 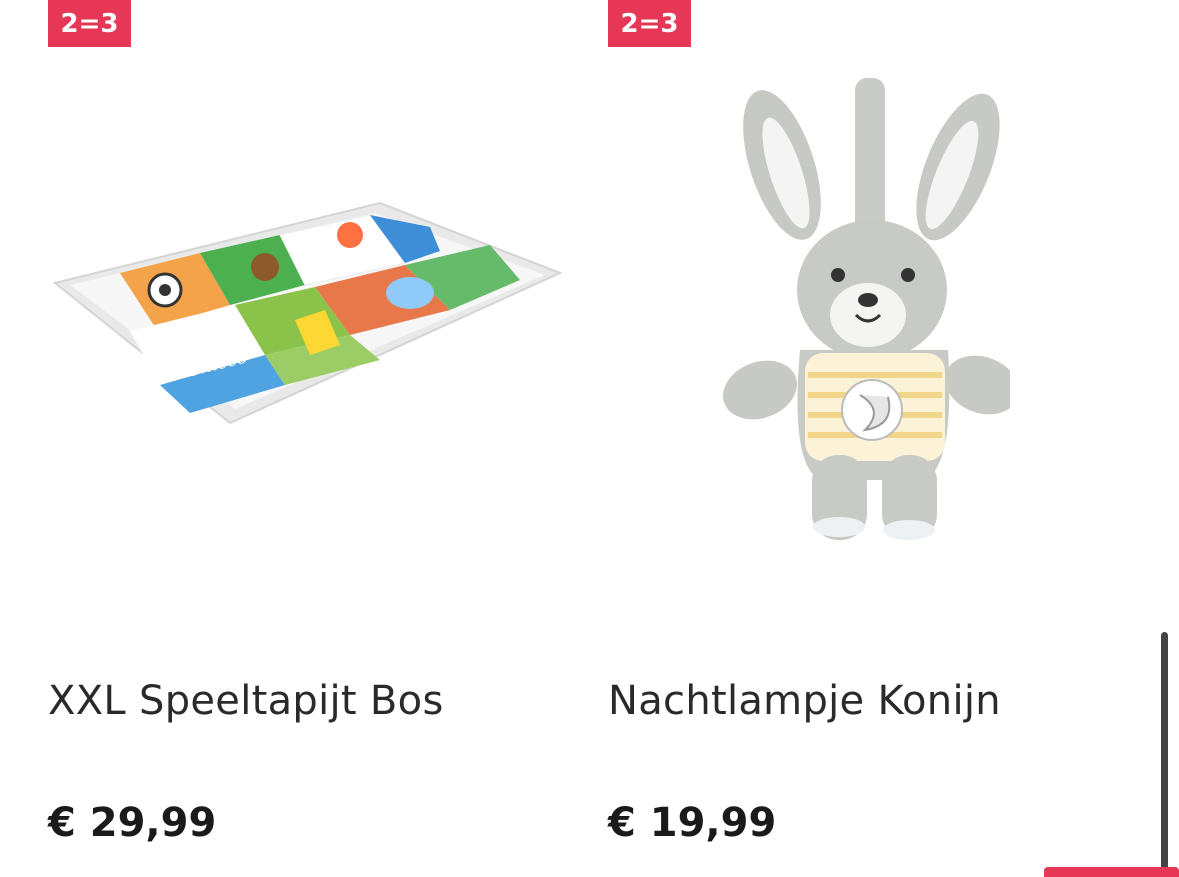 I want to click on play-mat-image: Chicco, so click(x=310, y=315).